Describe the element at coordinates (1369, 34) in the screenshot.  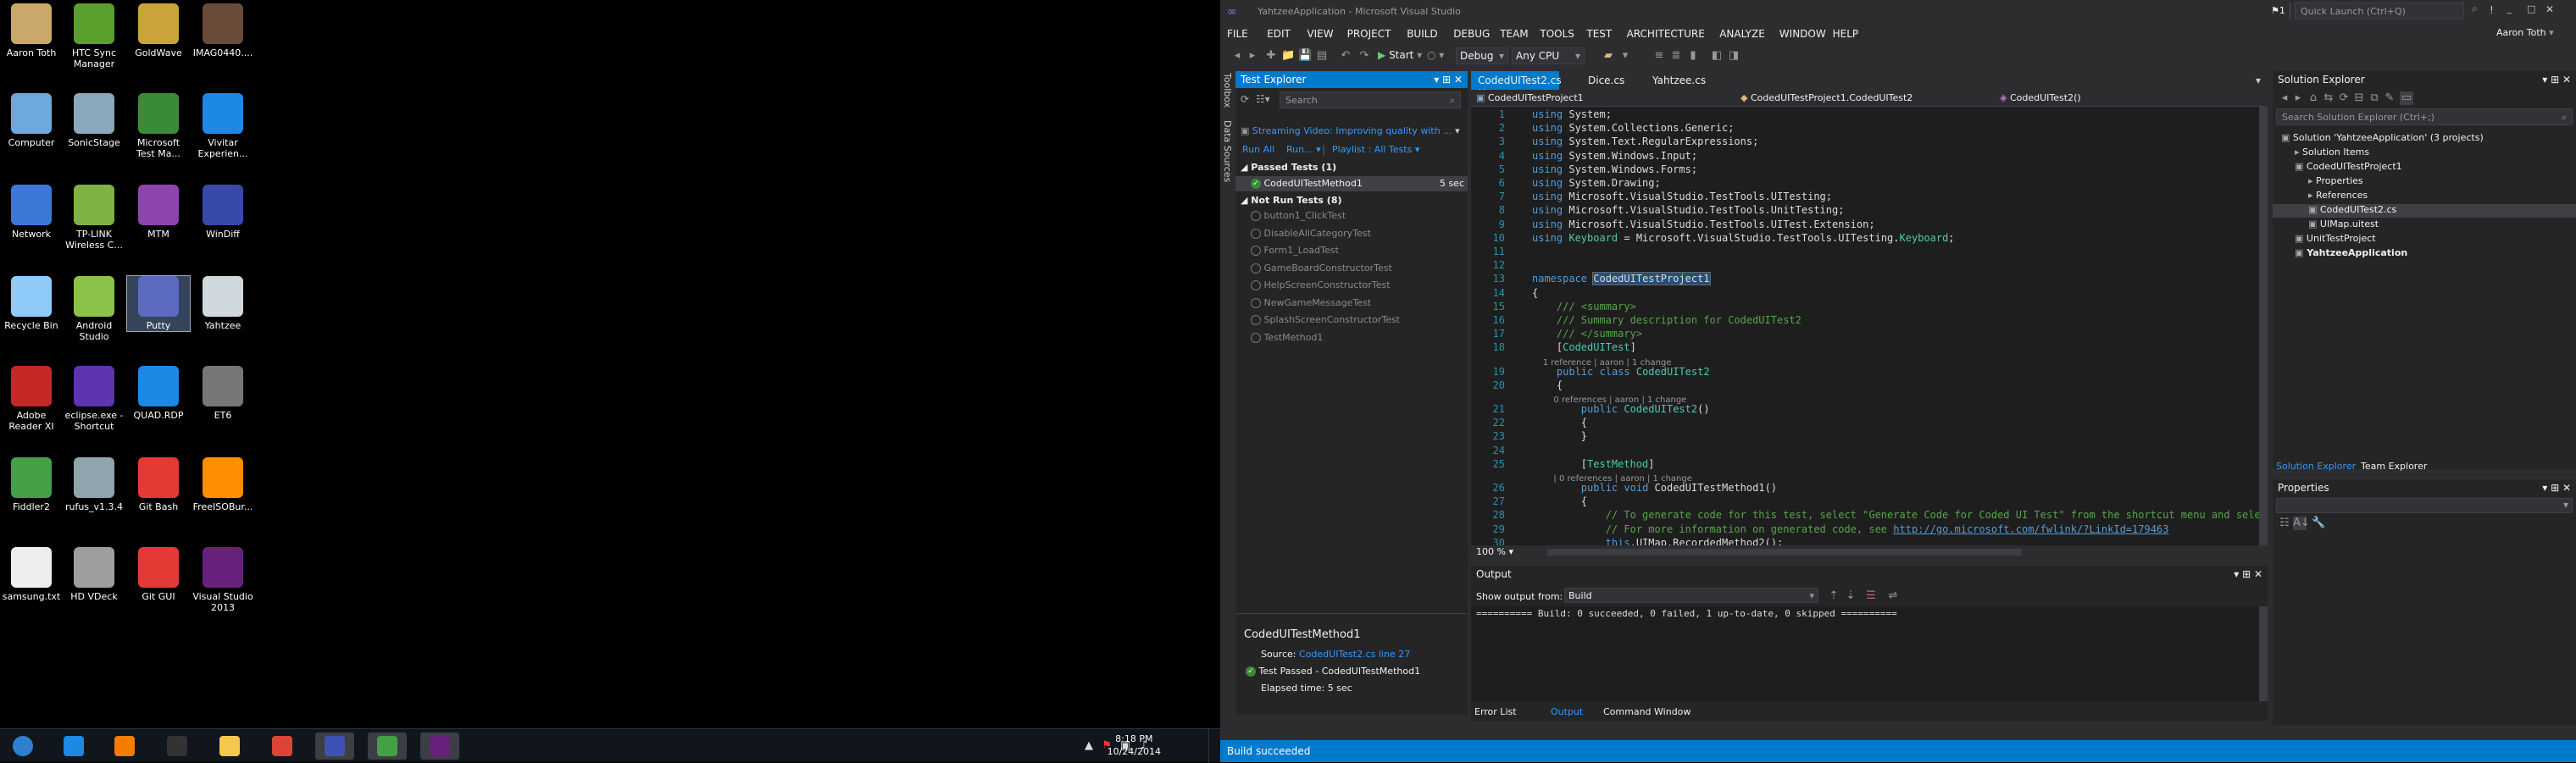
I see `menu-project: PROJECT` at that location.